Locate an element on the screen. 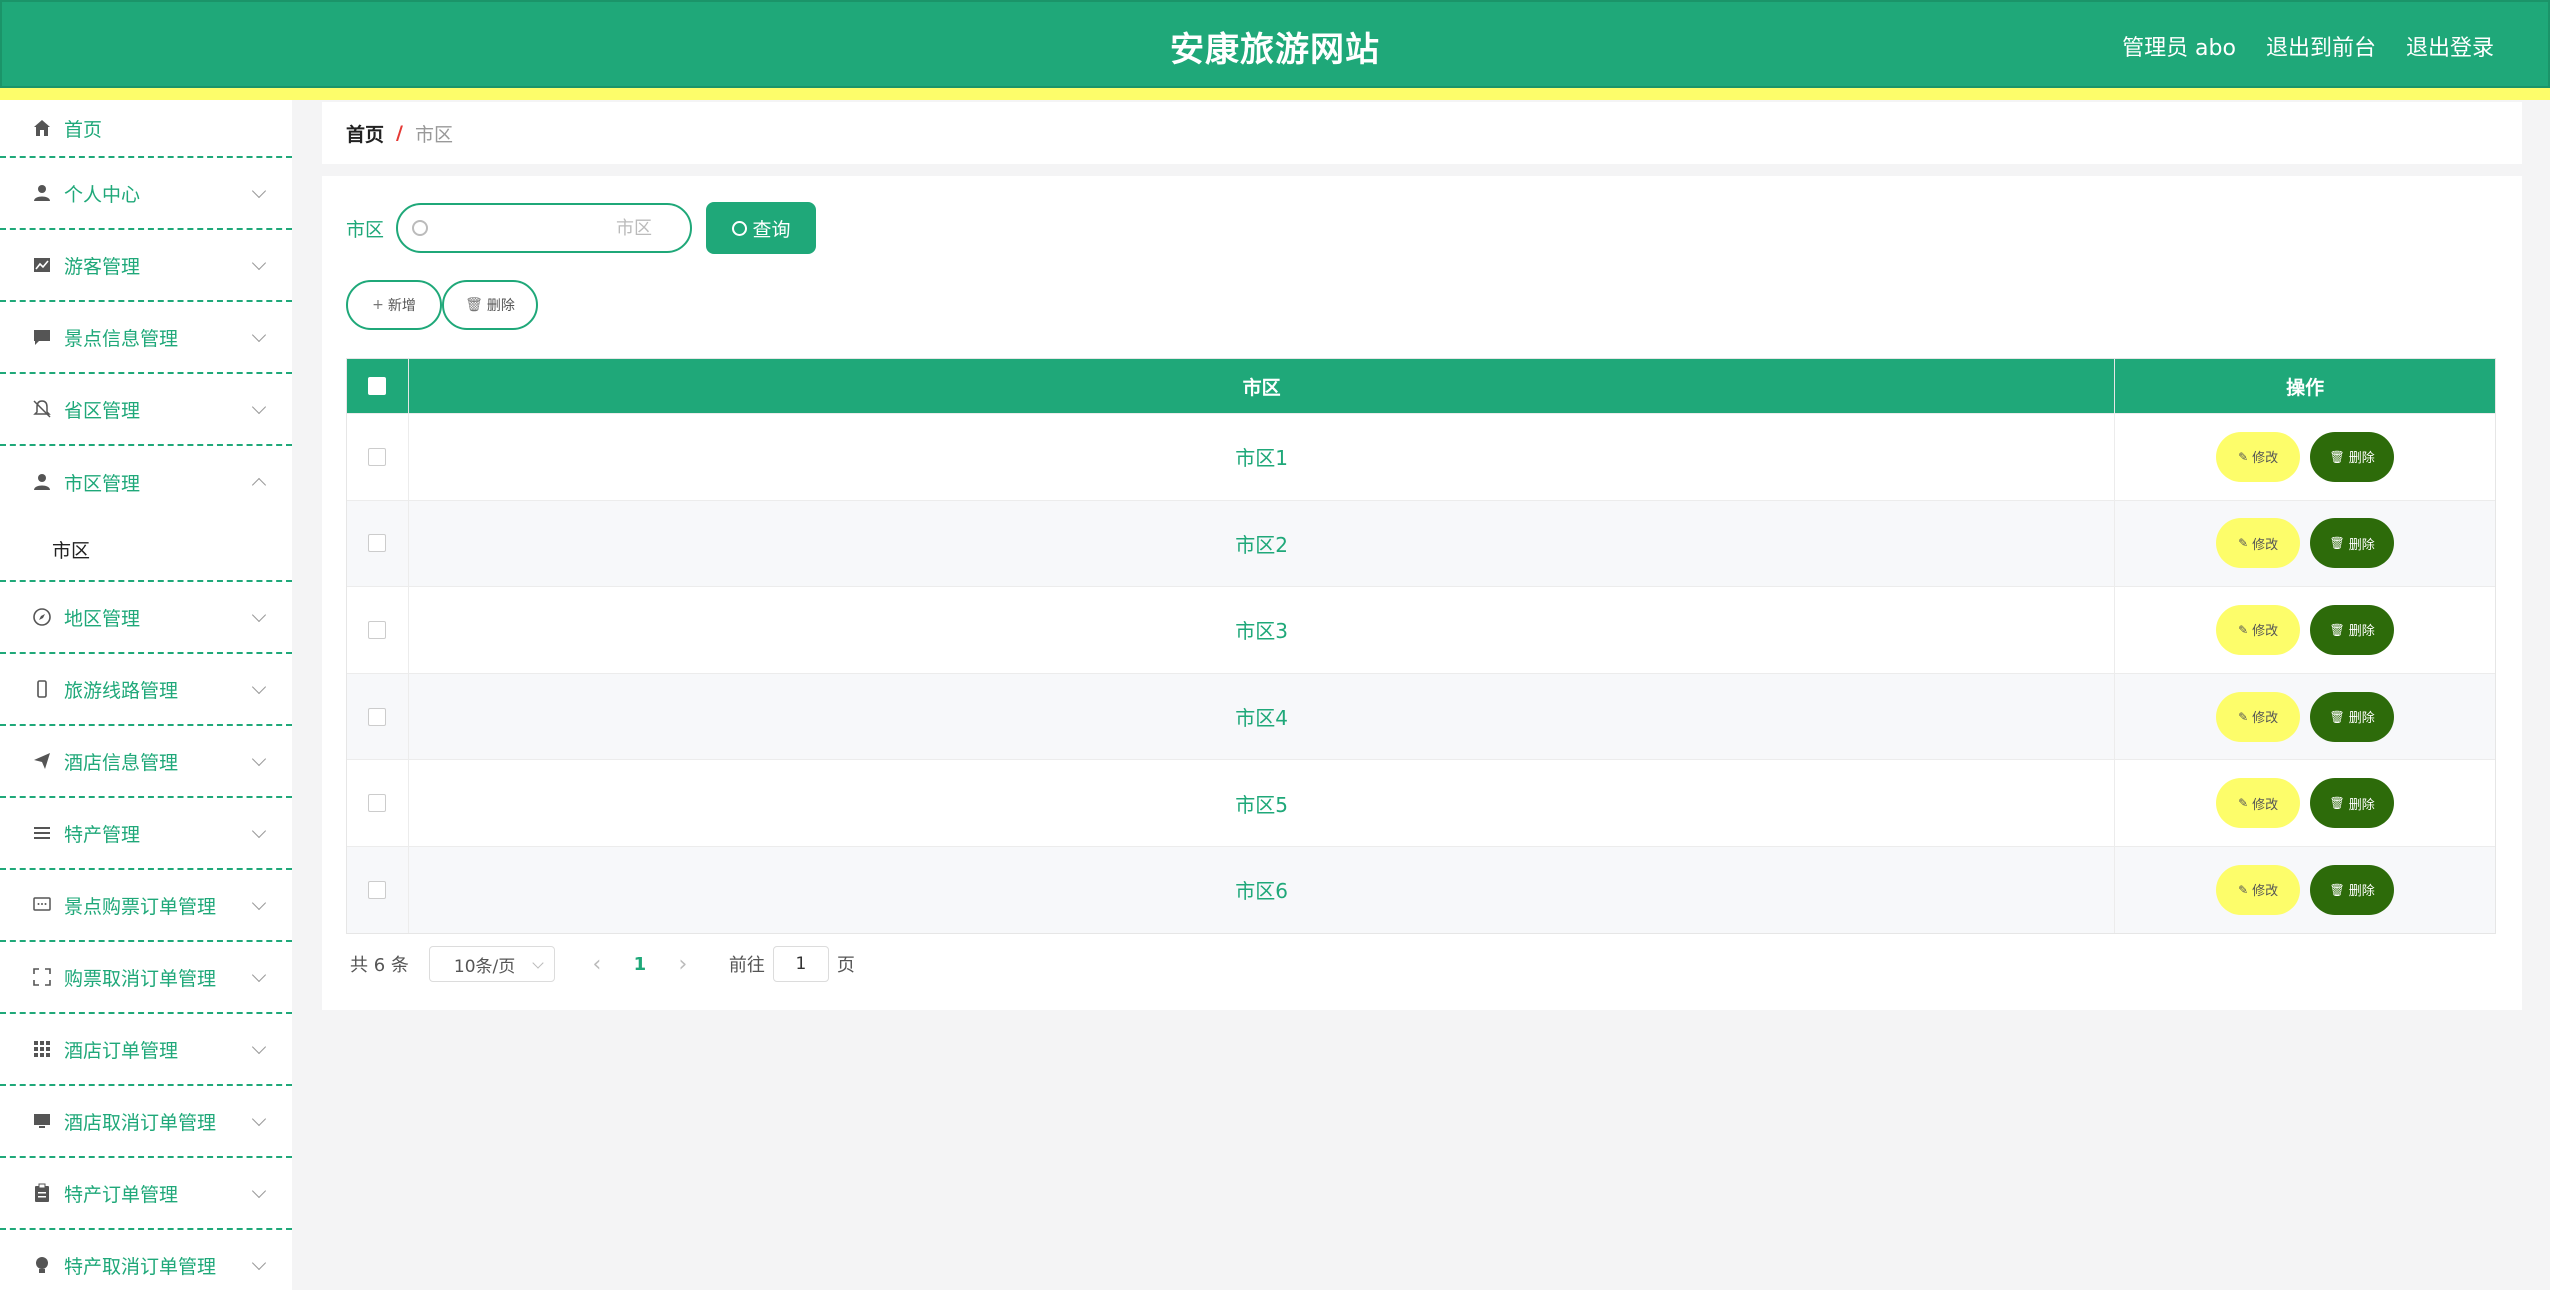 This screenshot has width=2550, height=1290. sidebar-subitem-city: 市区 is located at coordinates (146, 550).